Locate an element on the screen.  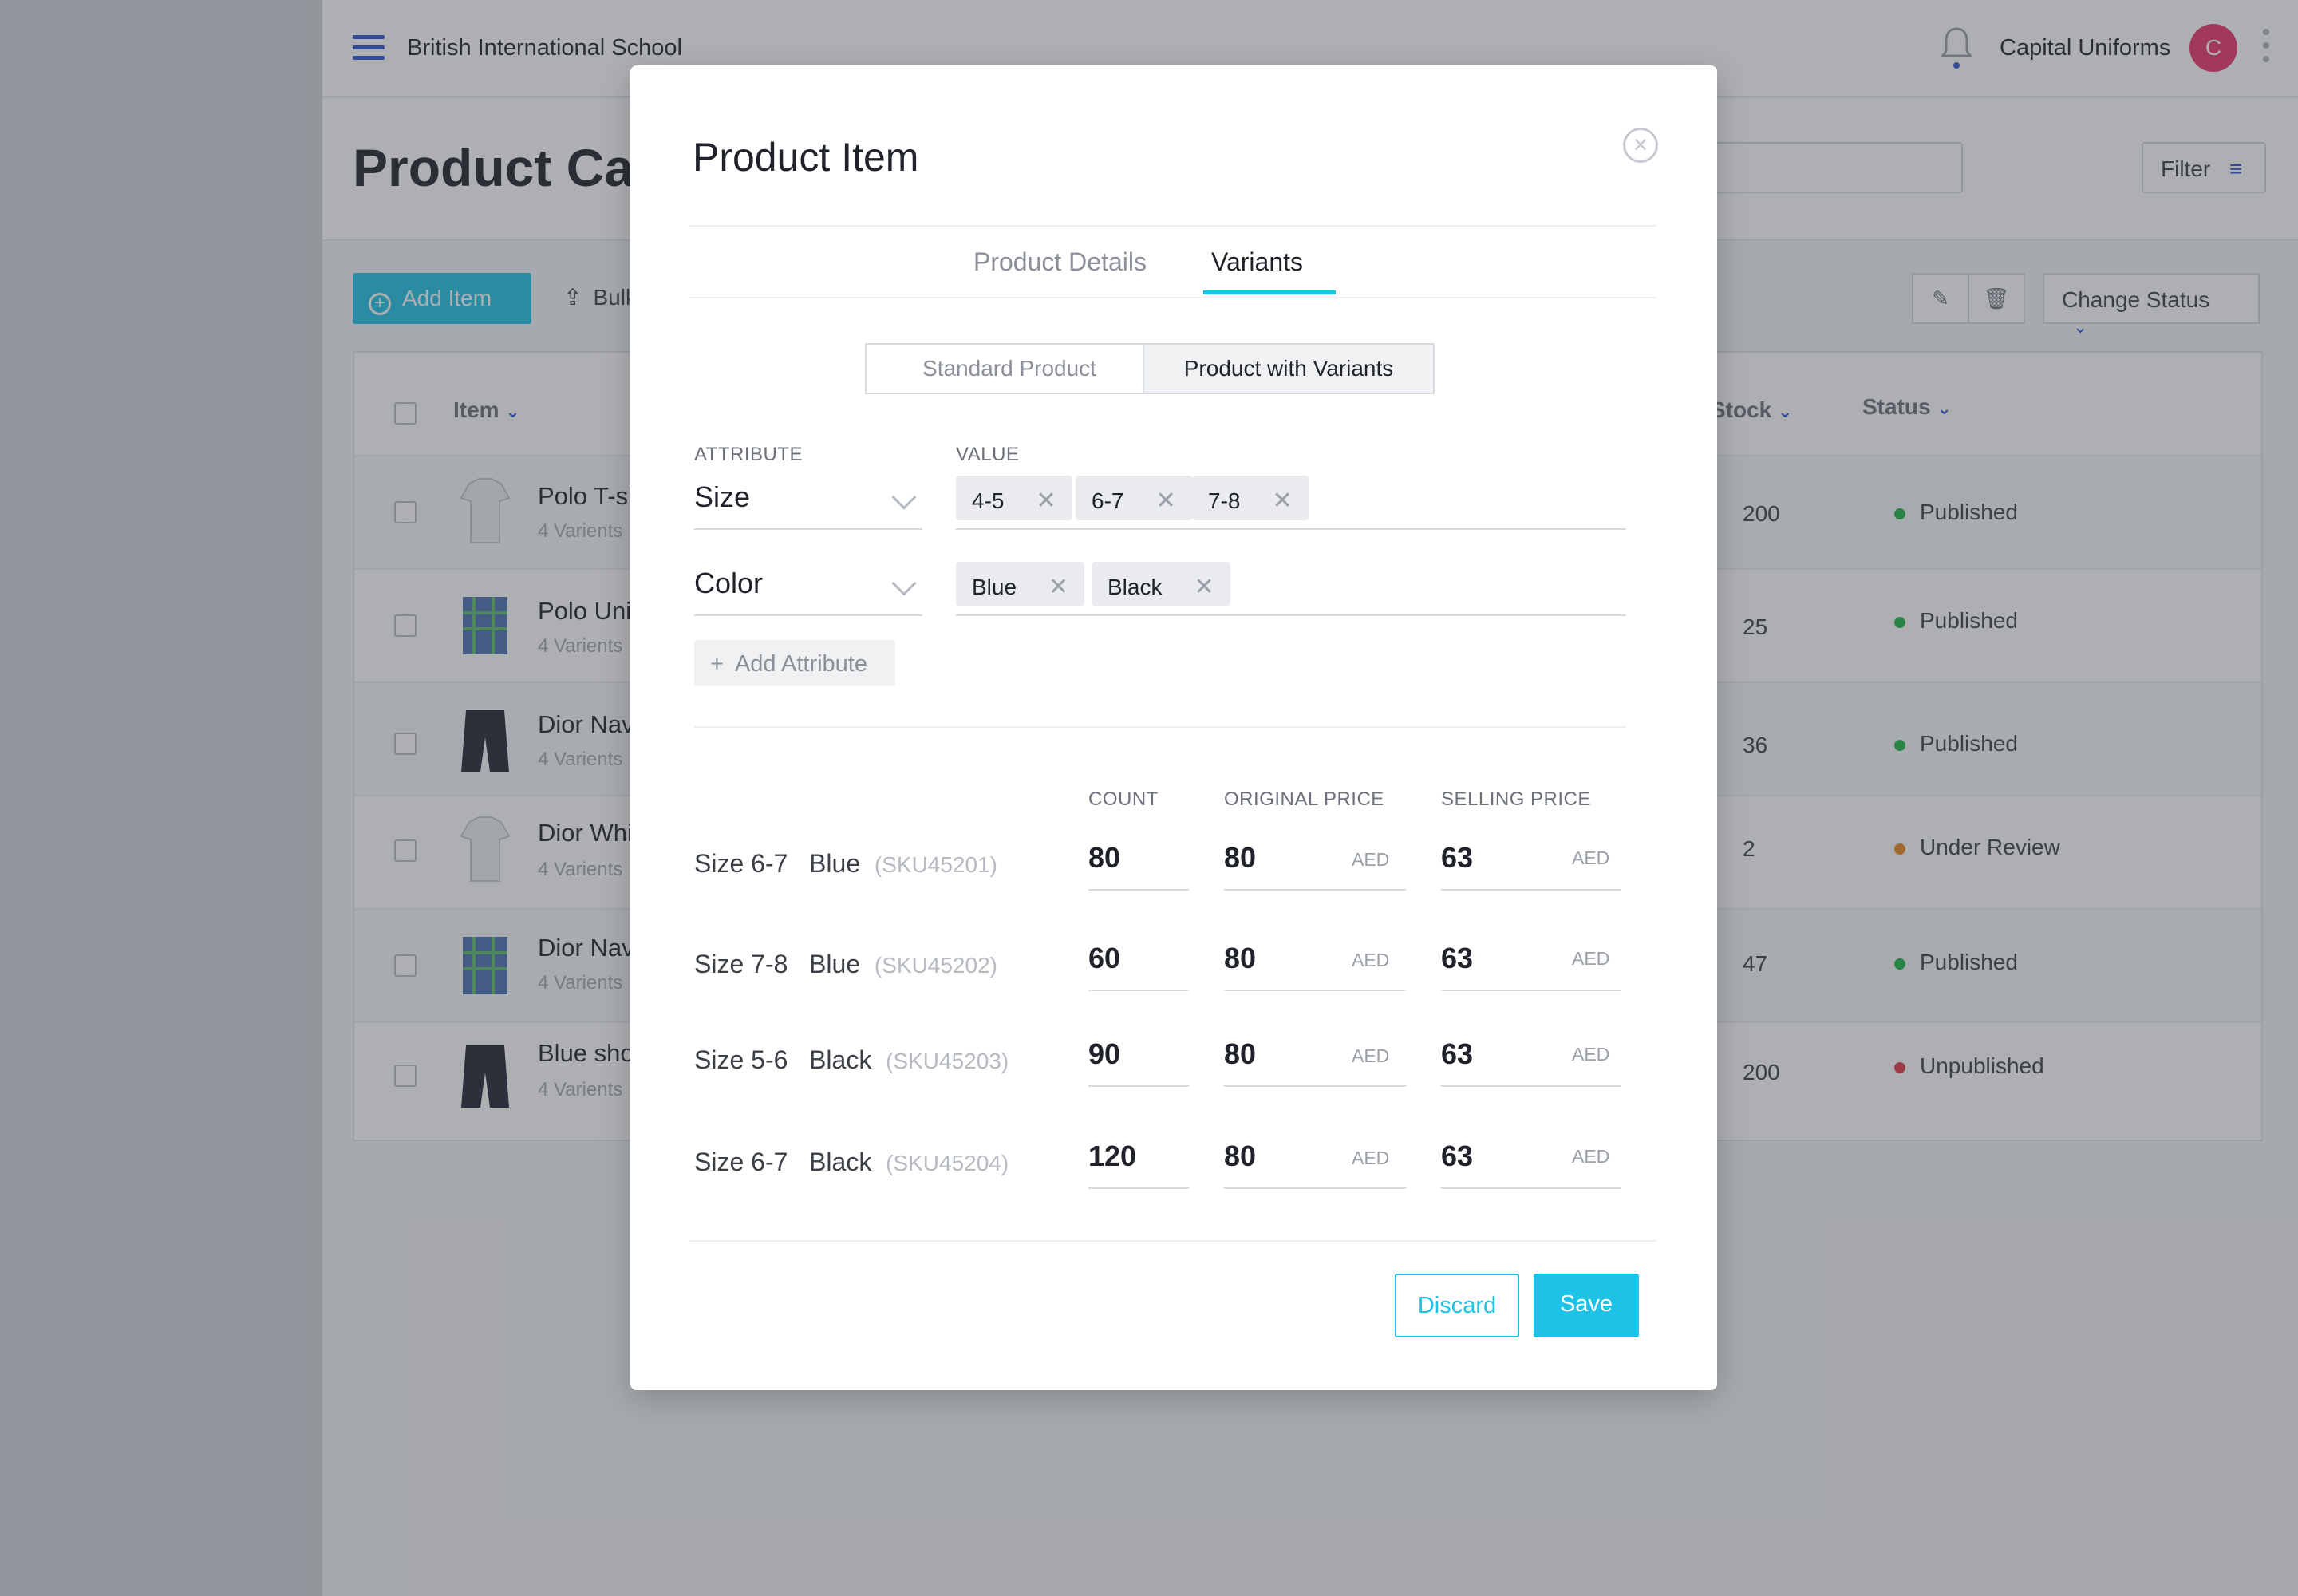
segment-standard-product: Standard Product is located at coordinates (1009, 368).